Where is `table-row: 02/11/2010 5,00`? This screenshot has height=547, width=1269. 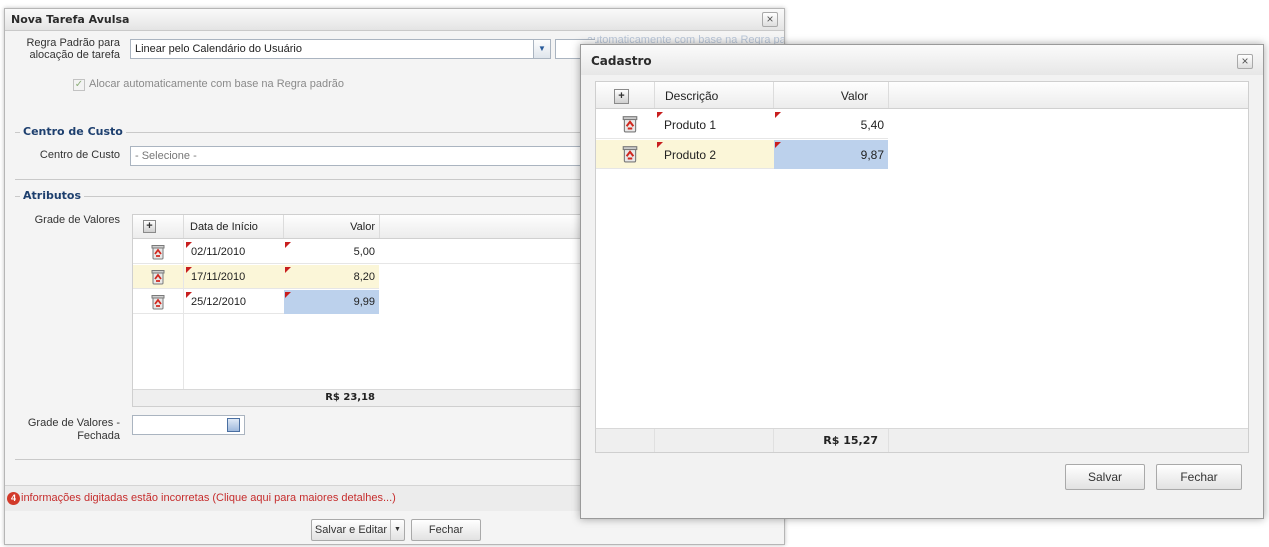
table-row: 02/11/2010 5,00 is located at coordinates (359, 252).